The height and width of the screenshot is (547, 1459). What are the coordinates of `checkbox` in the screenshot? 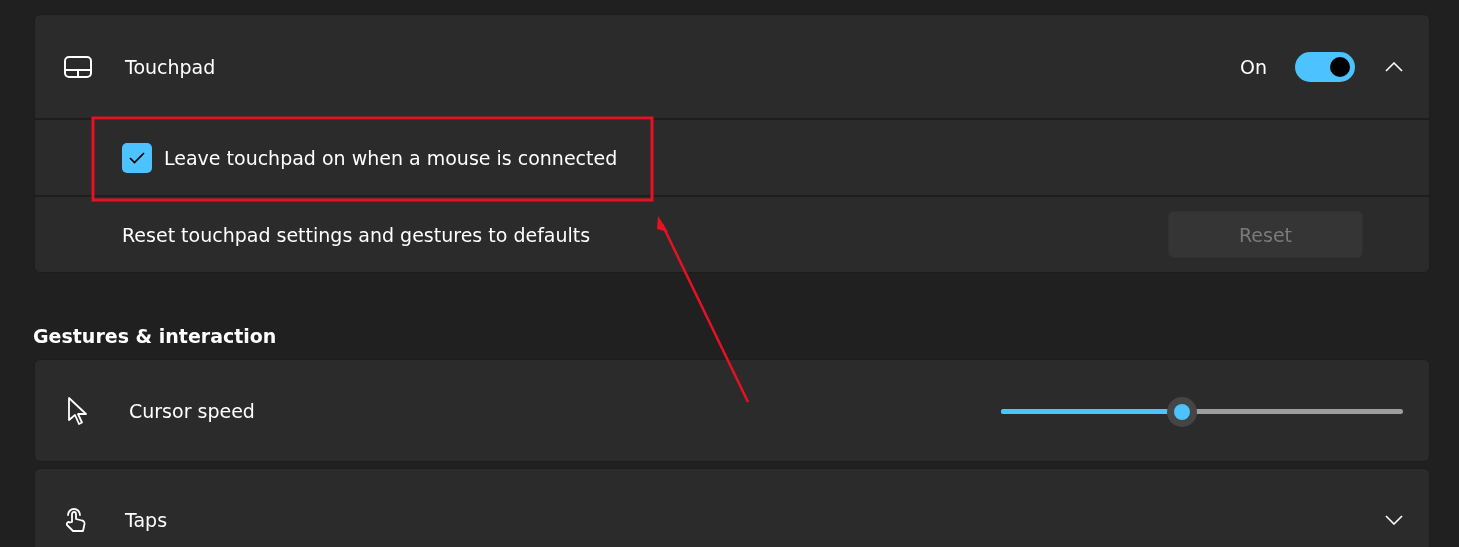 It's located at (137, 157).